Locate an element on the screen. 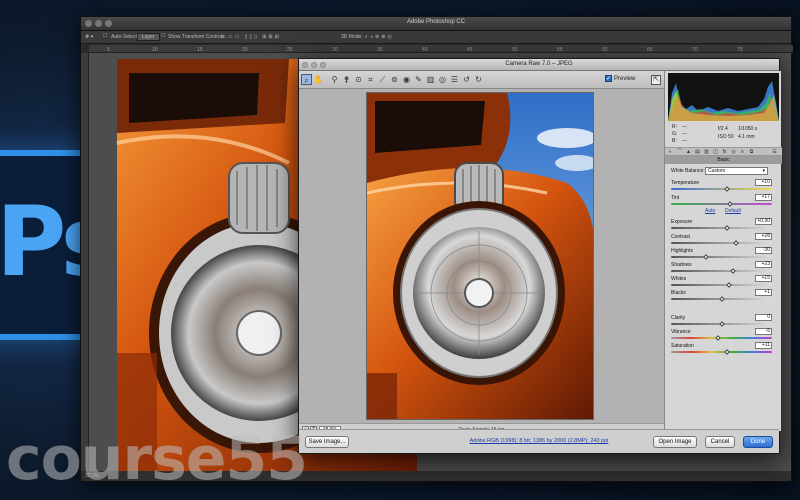  camera-raw-title: Camera Raw 7.0 – JPEG is located at coordinates (539, 64).